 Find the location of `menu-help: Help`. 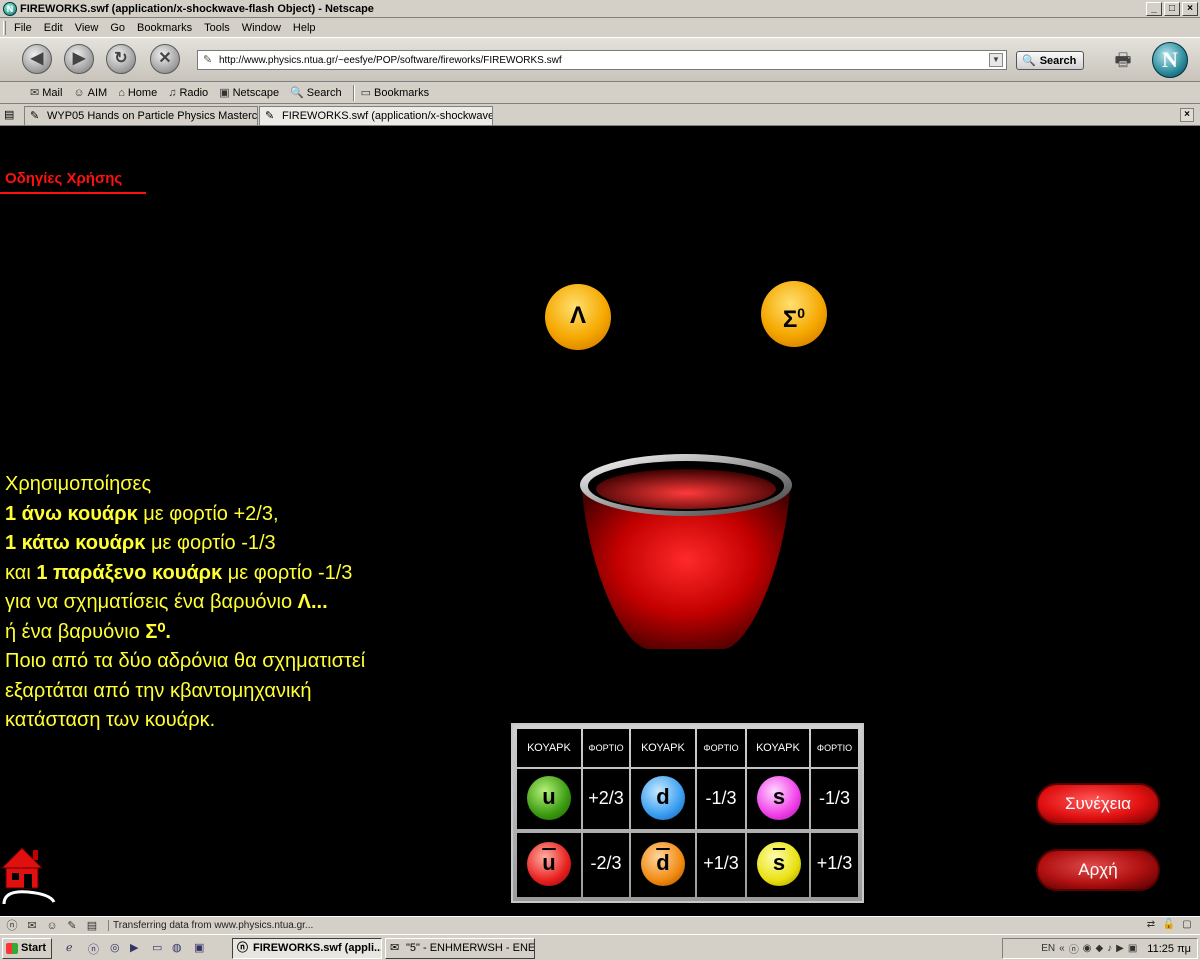

menu-help: Help is located at coordinates (304, 28).